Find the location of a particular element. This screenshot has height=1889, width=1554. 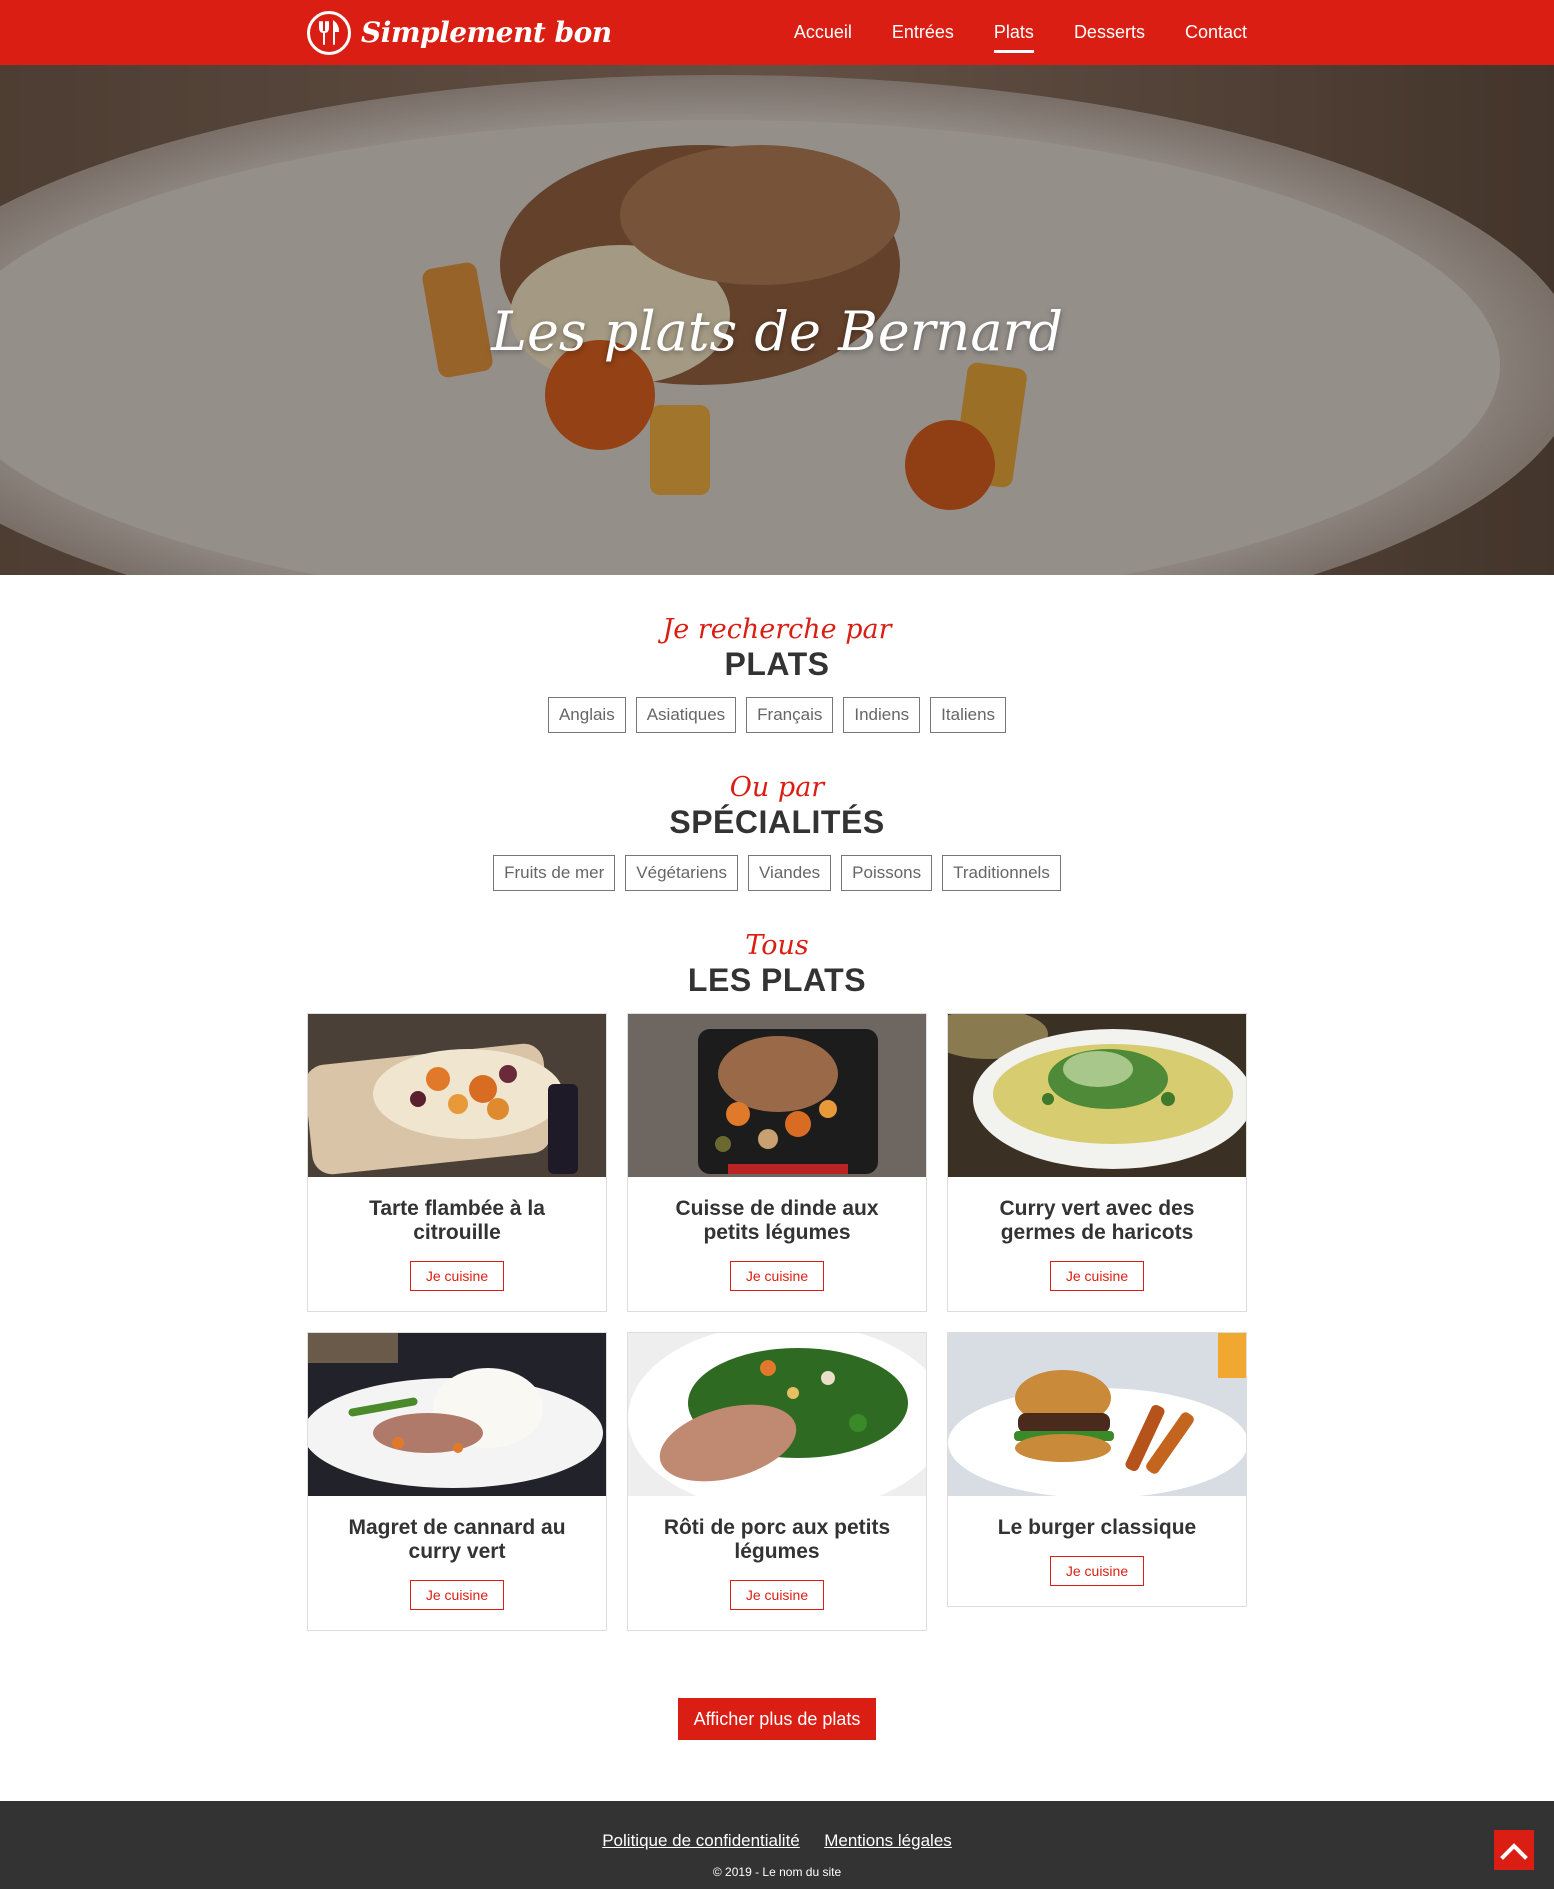

dish-title: Tarte flambée à la citrouille is located at coordinates (457, 1220).